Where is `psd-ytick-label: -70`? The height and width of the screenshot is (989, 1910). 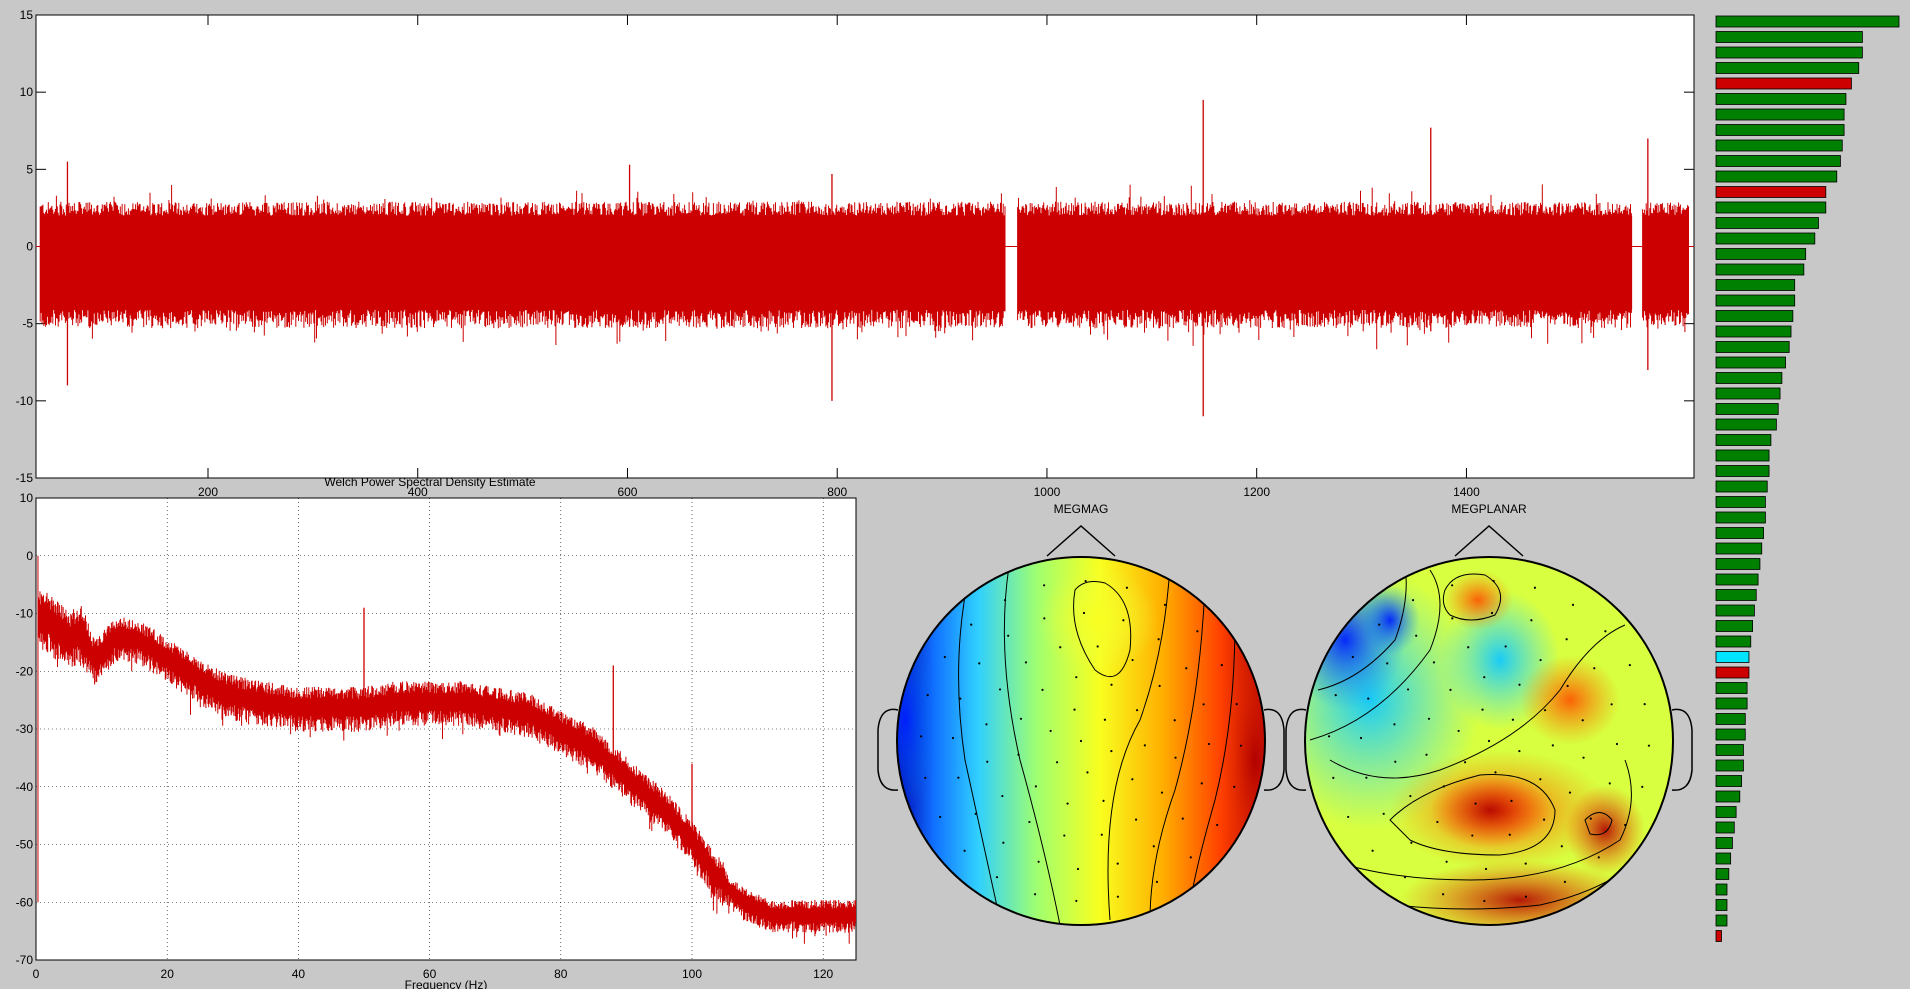 psd-ytick-label: -70 is located at coordinates (25, 960).